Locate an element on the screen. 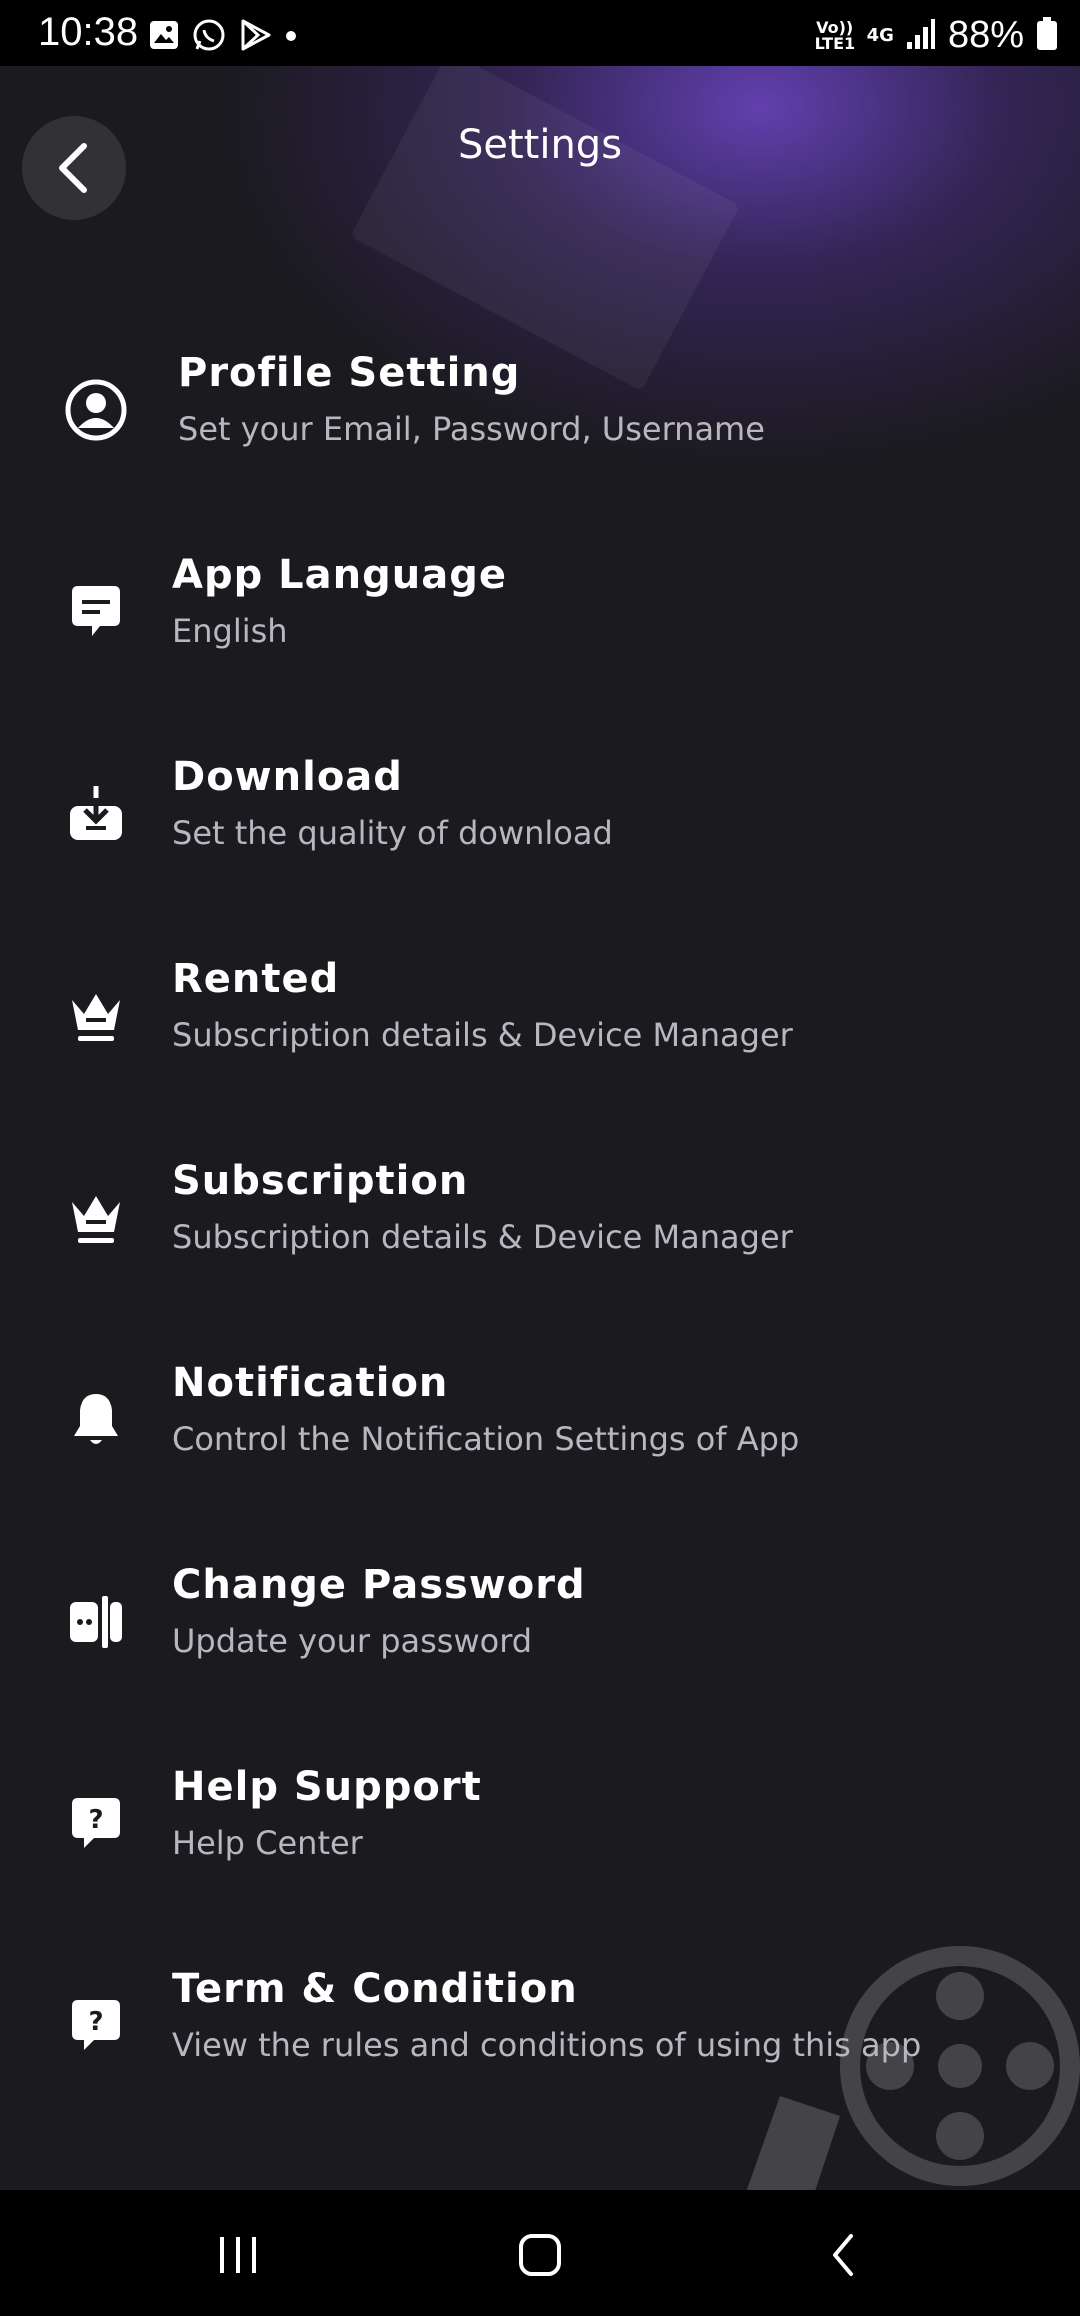 This screenshot has width=1080, height=2316. settings-item-change-password: Change Password Update your password is located at coordinates (540, 1629).